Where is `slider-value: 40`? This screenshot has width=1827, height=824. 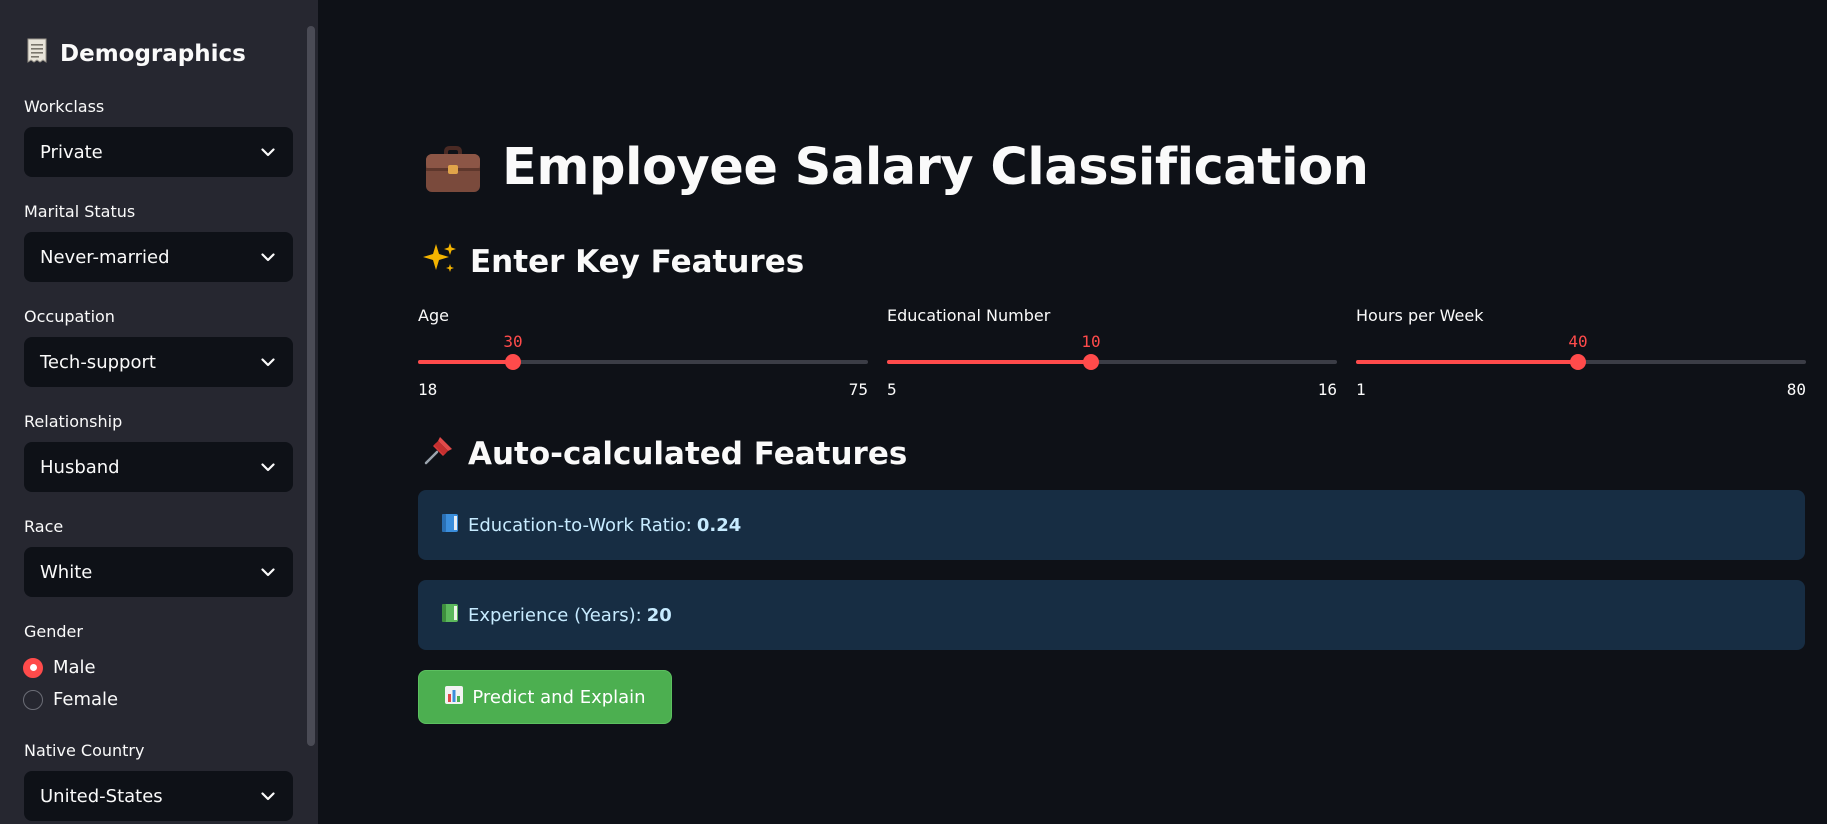
slider-value: 40 is located at coordinates (1578, 341).